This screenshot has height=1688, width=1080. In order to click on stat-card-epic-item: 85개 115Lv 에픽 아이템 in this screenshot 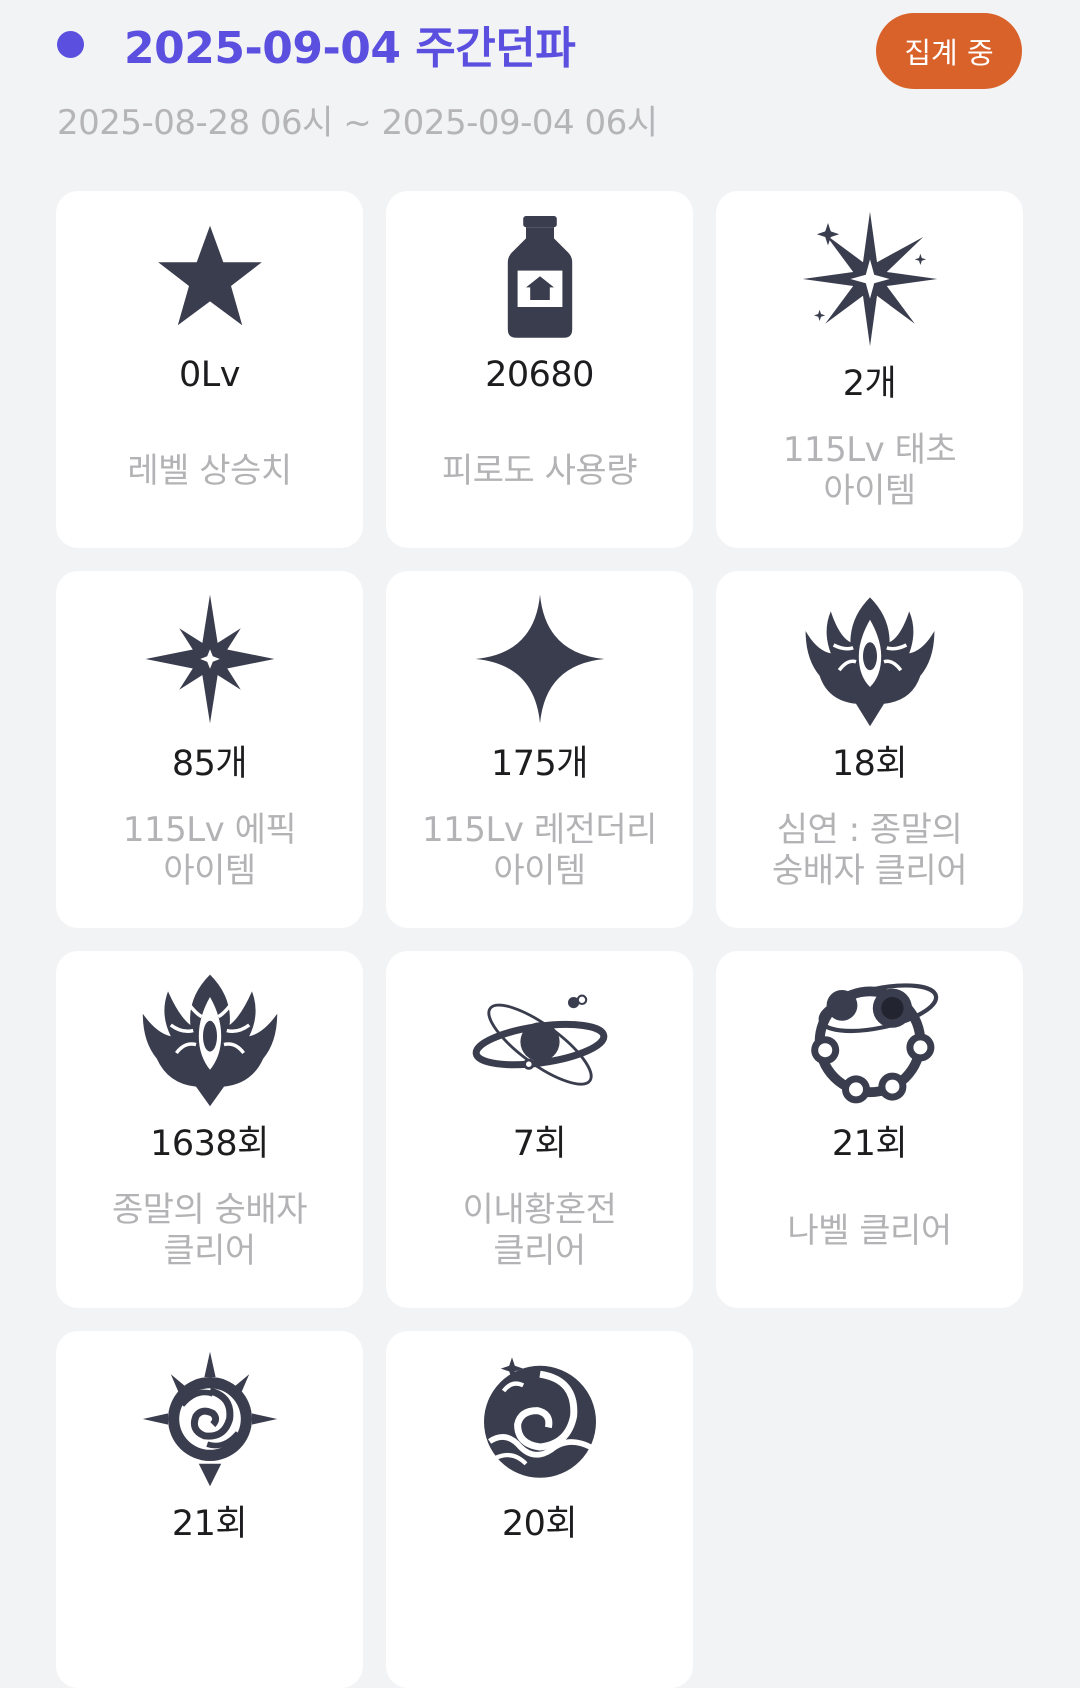, I will do `click(209, 749)`.